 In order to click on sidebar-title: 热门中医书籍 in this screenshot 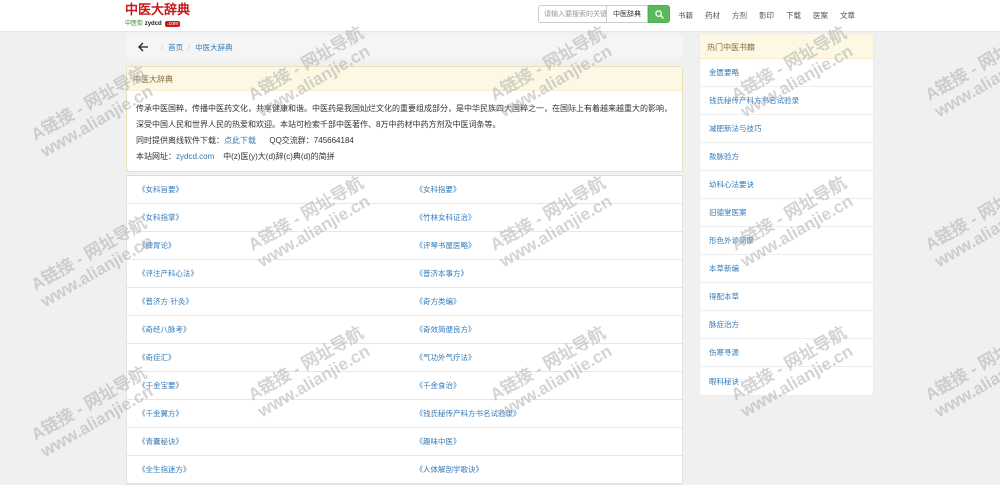, I will do `click(786, 46)`.